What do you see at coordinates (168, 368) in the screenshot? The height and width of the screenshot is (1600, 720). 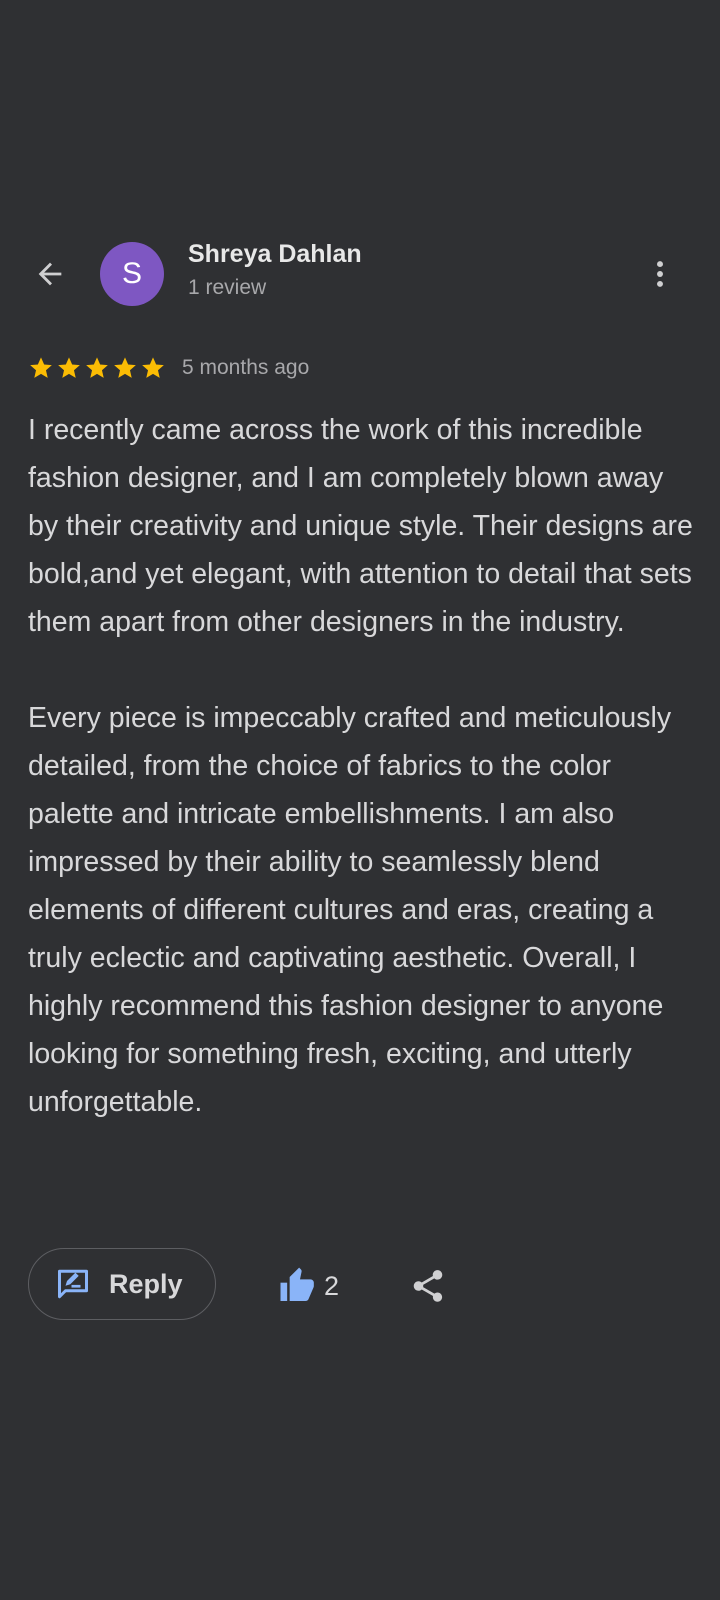 I see `rating-row: 5 months ago` at bounding box center [168, 368].